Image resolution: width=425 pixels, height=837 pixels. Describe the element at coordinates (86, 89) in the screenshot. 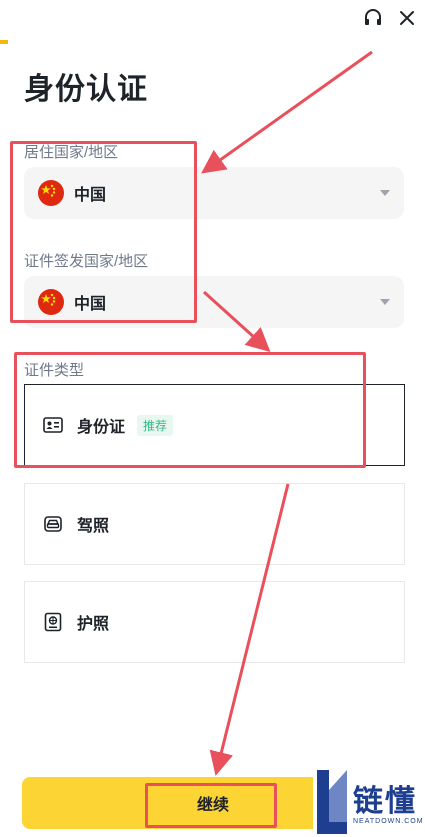

I see `page-title: 身份认证` at that location.